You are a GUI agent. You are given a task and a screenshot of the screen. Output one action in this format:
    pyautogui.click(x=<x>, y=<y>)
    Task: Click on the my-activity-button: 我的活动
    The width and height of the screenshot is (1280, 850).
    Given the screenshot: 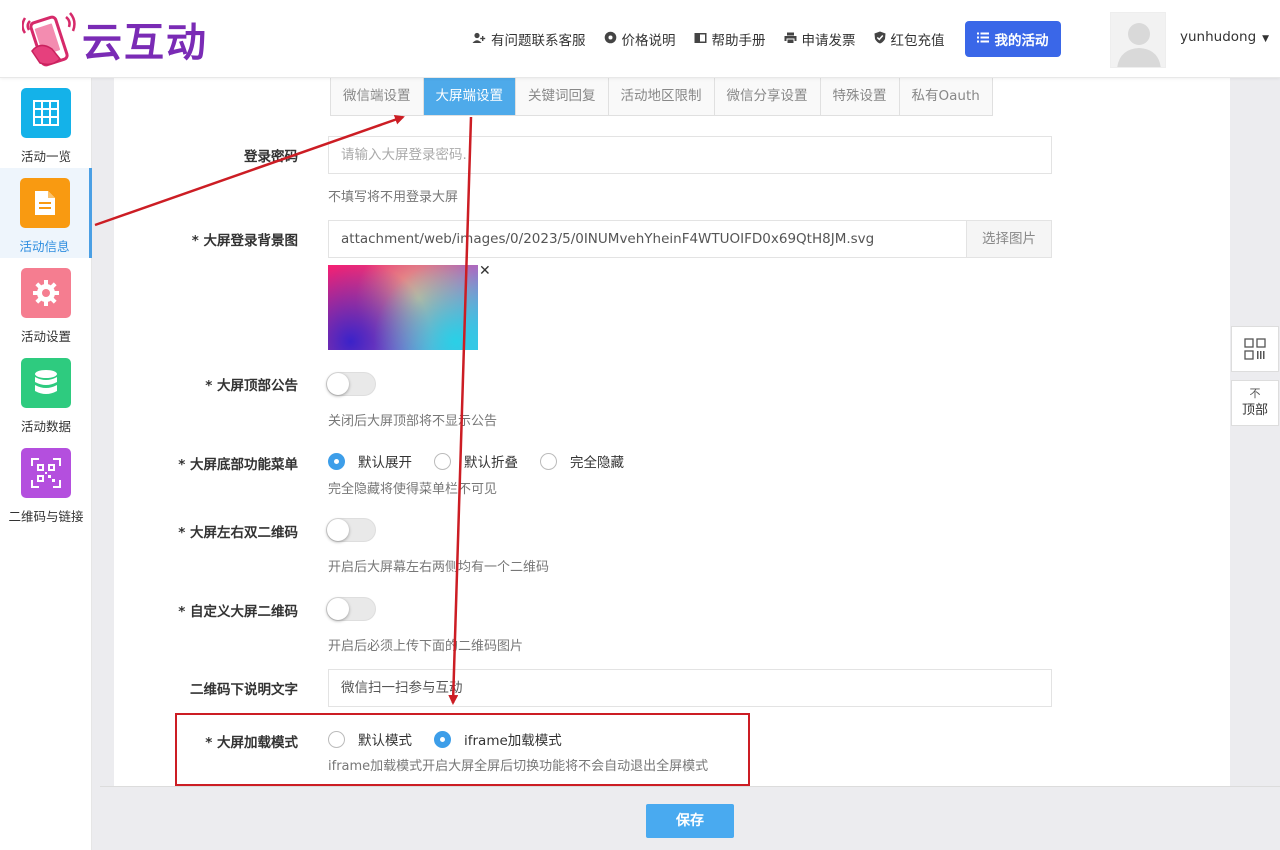 What is the action you would take?
    pyautogui.click(x=1012, y=39)
    